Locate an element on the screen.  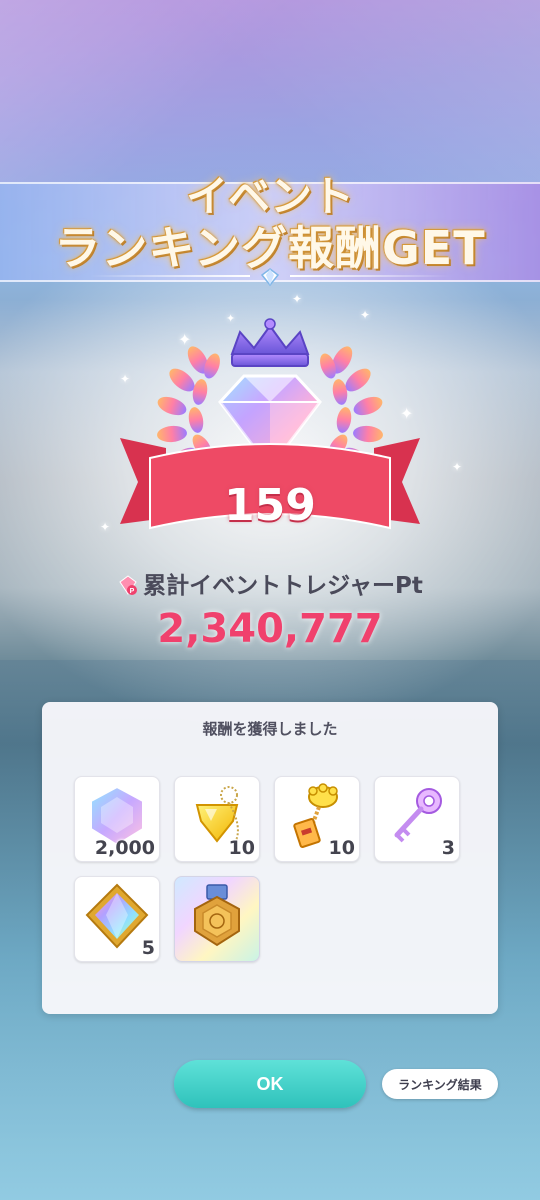
reward-item: 3 is located at coordinates (417, 819).